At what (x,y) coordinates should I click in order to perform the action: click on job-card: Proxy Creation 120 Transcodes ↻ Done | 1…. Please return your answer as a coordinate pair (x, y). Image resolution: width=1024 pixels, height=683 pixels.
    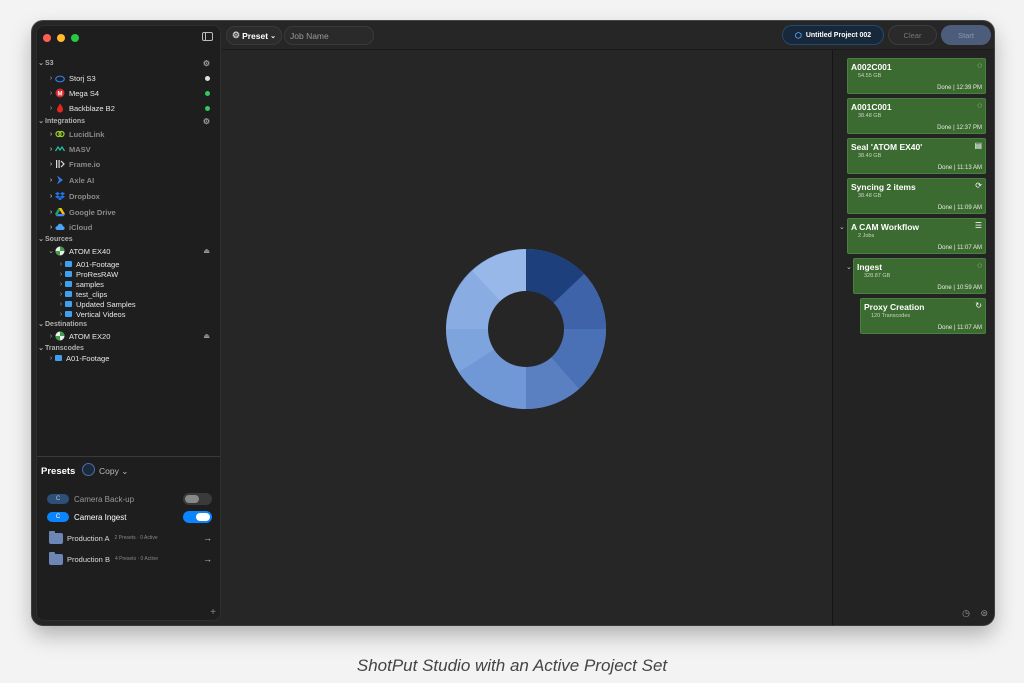
    Looking at the image, I should click on (923, 316).